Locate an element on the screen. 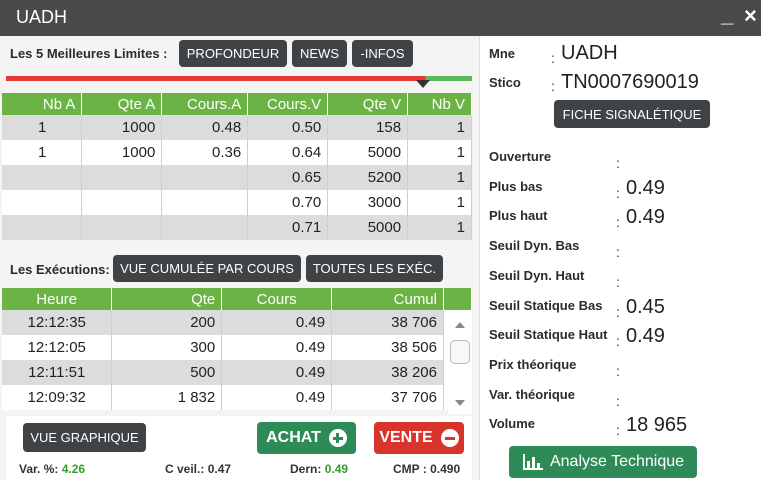 This screenshot has width=761, height=480. col-cours-a: Cours.A is located at coordinates (205, 104).